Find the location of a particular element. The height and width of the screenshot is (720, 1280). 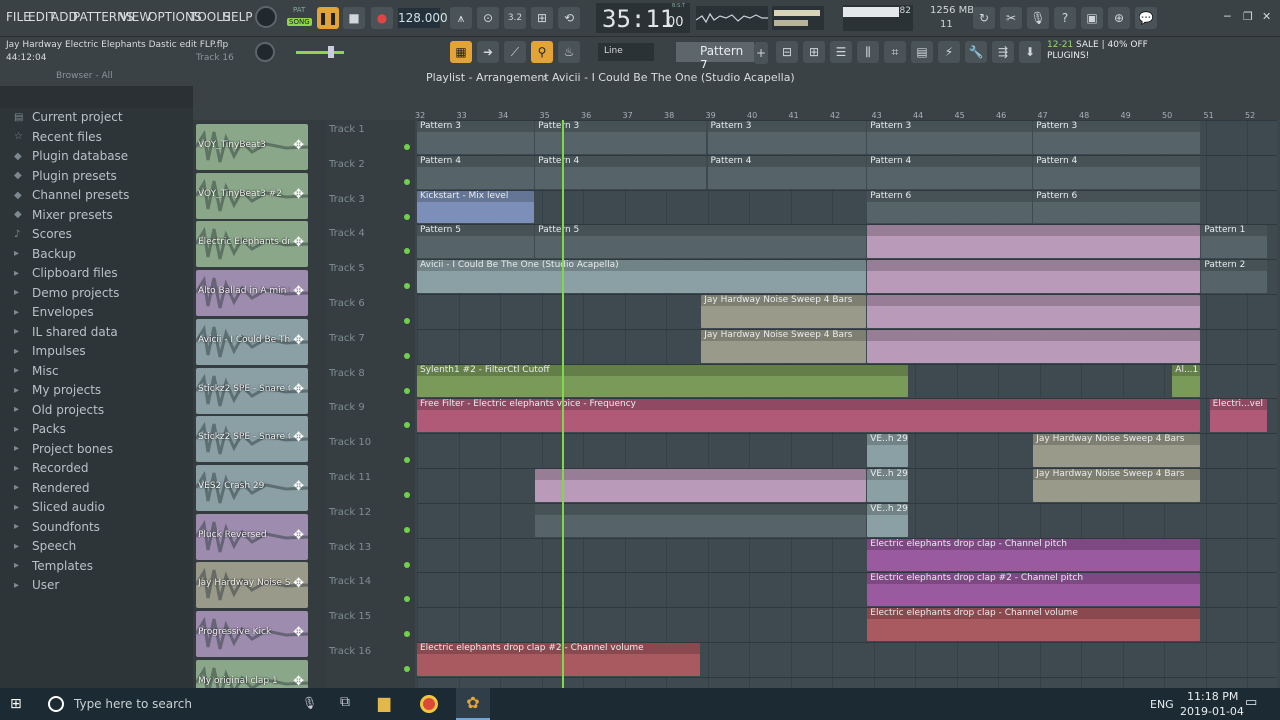

cut-icon: ✂ is located at coordinates (1011, 18).